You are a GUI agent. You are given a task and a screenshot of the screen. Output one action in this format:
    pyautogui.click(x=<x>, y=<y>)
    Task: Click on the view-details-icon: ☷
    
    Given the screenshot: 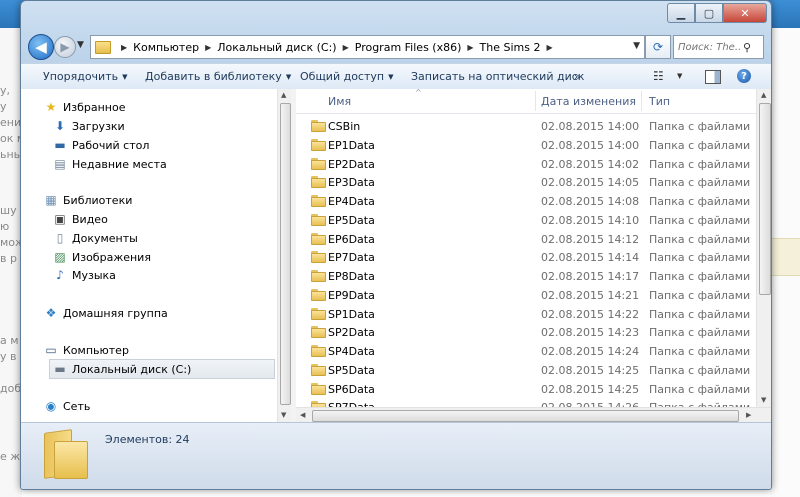 What is the action you would take?
    pyautogui.click(x=658, y=76)
    